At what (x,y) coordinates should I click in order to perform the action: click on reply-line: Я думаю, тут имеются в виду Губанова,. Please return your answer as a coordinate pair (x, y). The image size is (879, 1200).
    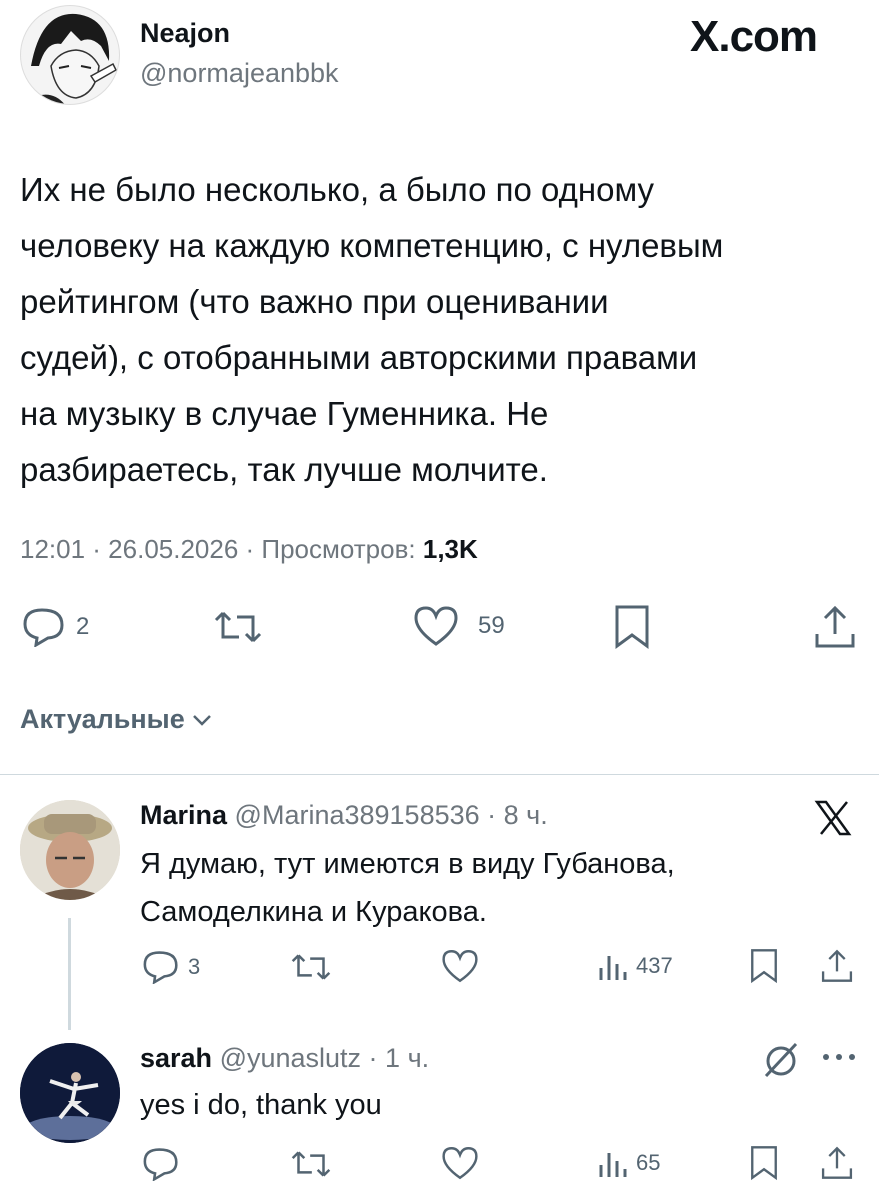
    Looking at the image, I should click on (407, 864).